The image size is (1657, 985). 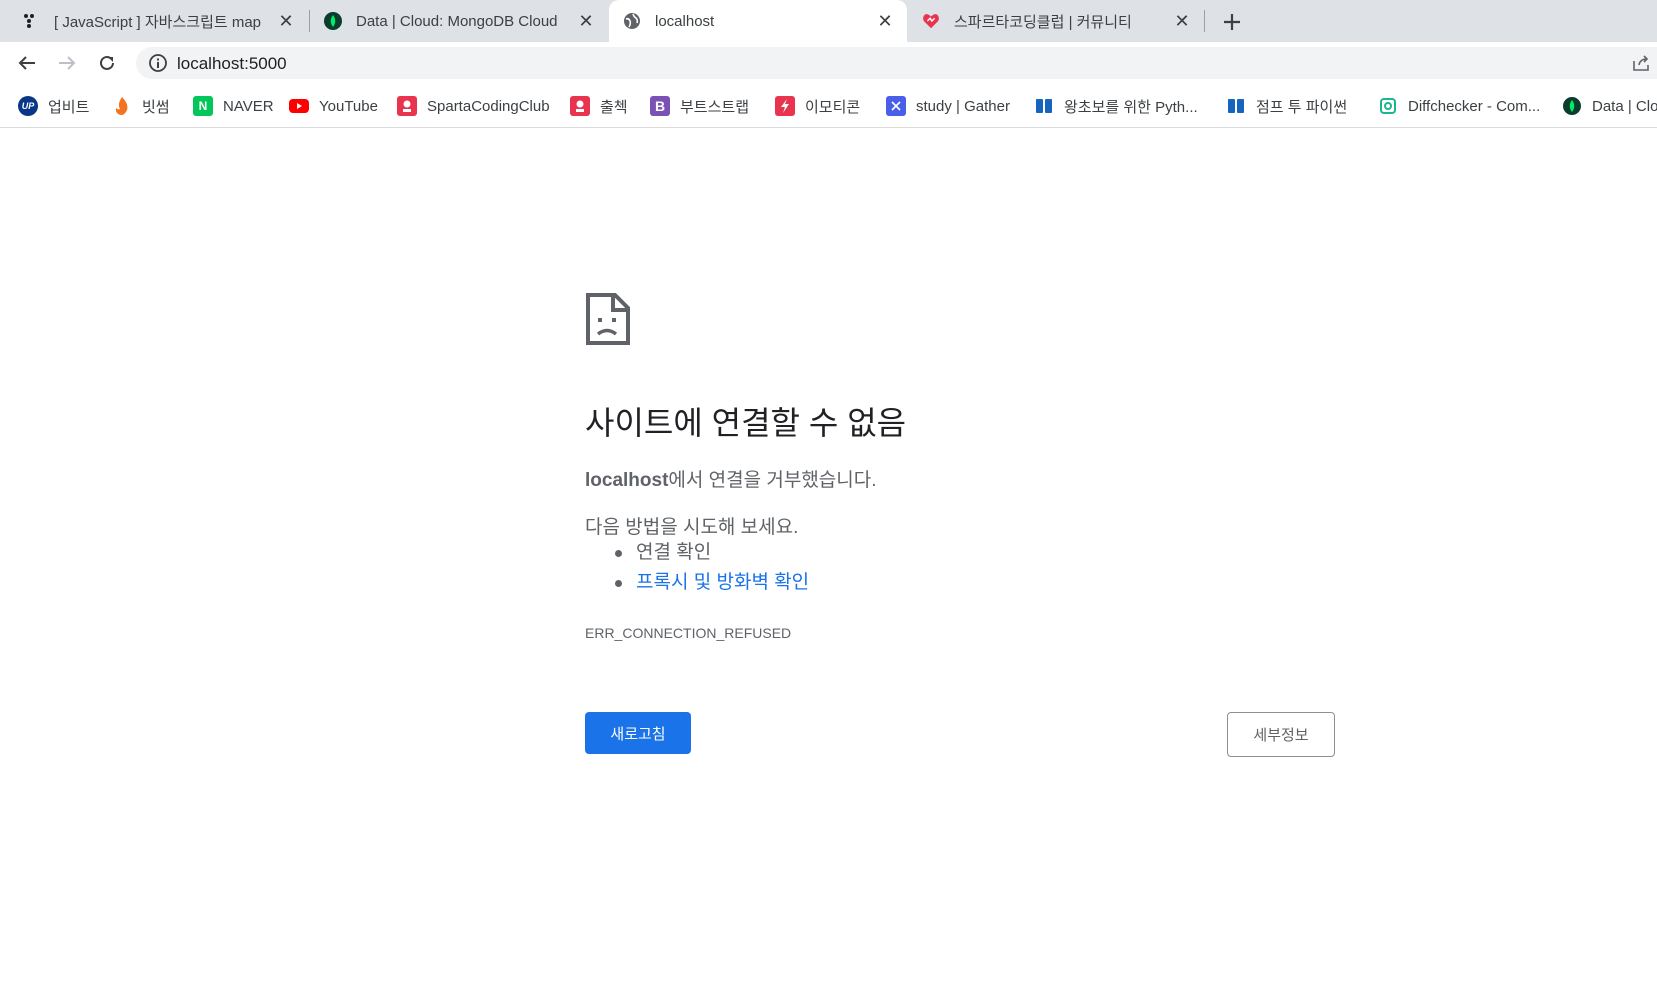 What do you see at coordinates (599, 106) in the screenshot?
I see `bookmark-attendance: 출첵` at bounding box center [599, 106].